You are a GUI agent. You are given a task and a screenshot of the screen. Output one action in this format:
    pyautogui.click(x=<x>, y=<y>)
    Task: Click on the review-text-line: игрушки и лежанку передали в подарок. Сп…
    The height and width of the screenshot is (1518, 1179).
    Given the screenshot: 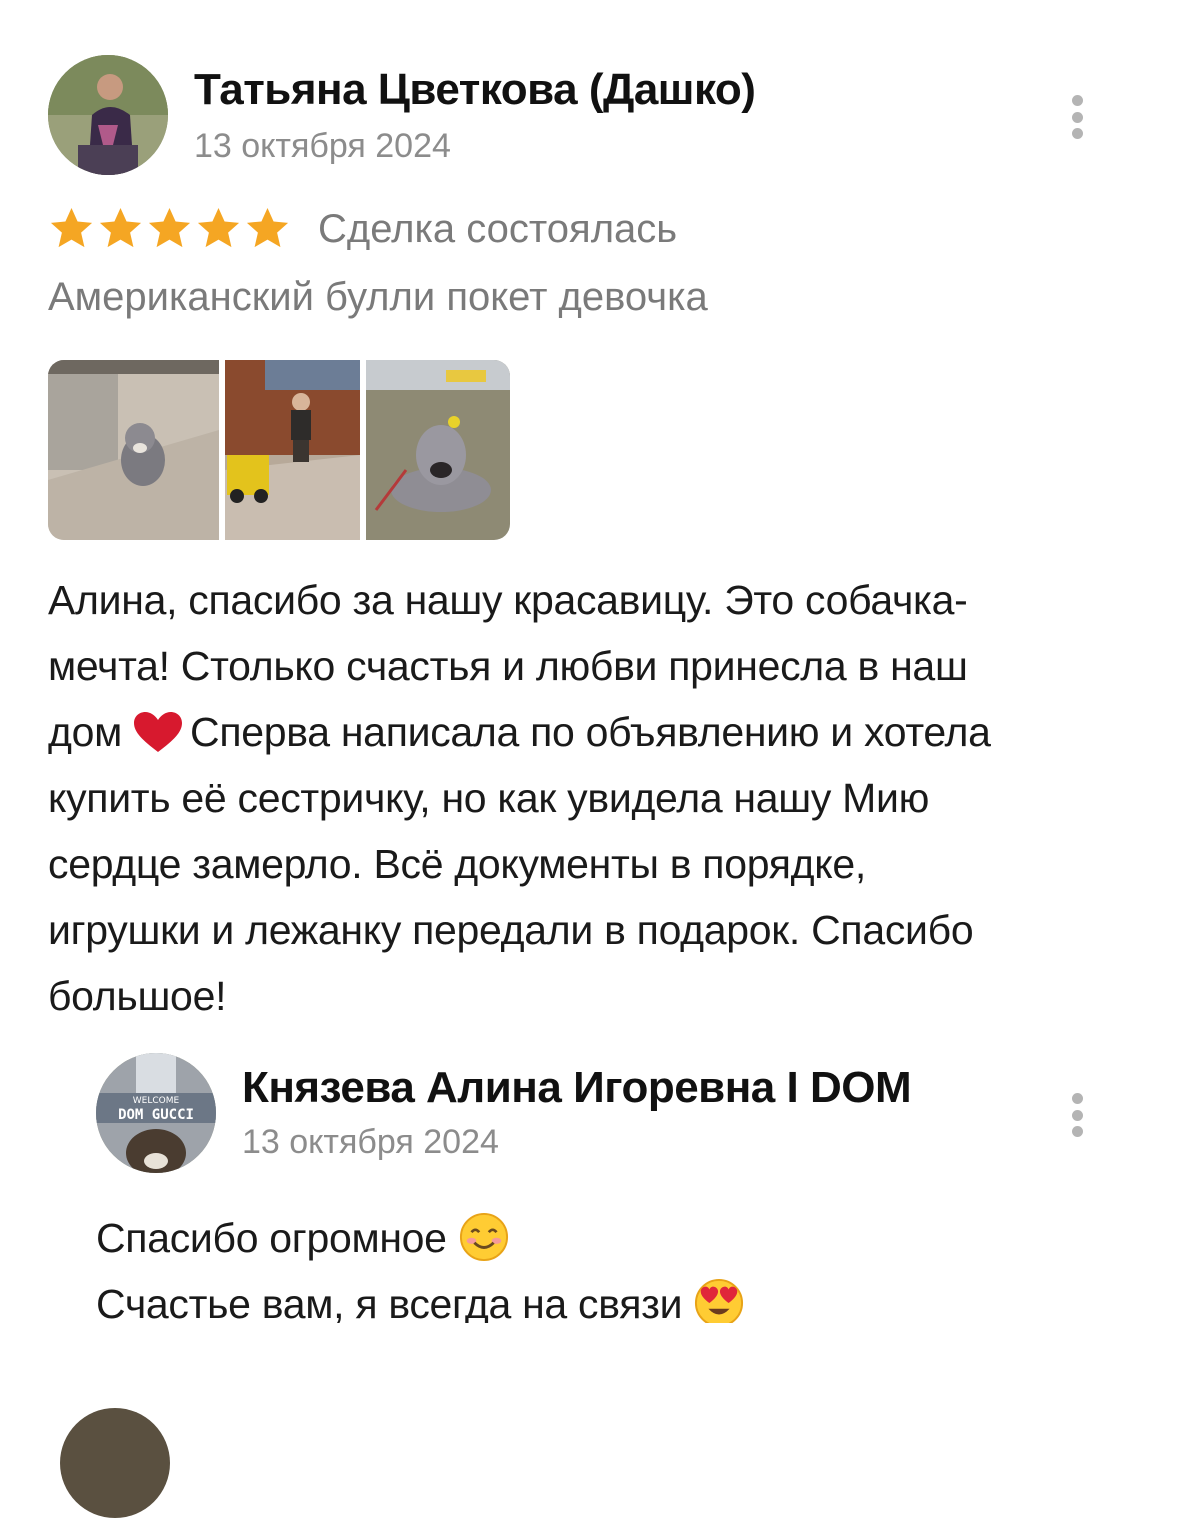 What is the action you would take?
    pyautogui.click(x=511, y=930)
    